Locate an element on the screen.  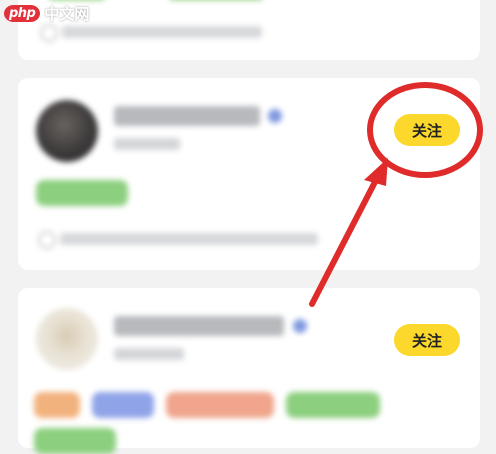
watermark: php 中文网 is located at coordinates (46, 13).